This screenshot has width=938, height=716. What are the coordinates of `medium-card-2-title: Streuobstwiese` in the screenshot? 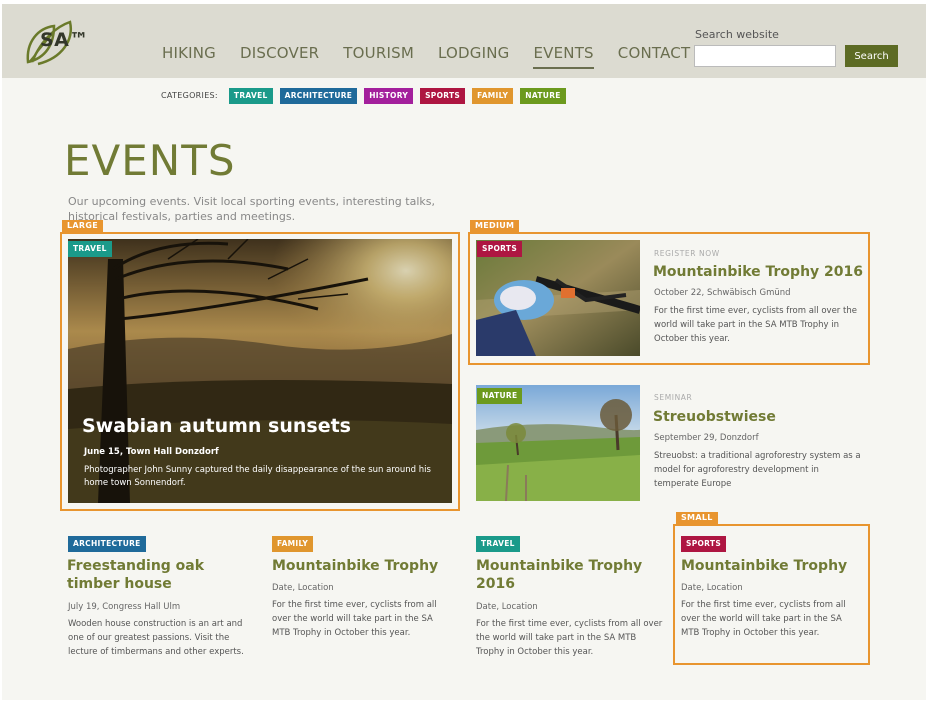 It's located at (758, 417).